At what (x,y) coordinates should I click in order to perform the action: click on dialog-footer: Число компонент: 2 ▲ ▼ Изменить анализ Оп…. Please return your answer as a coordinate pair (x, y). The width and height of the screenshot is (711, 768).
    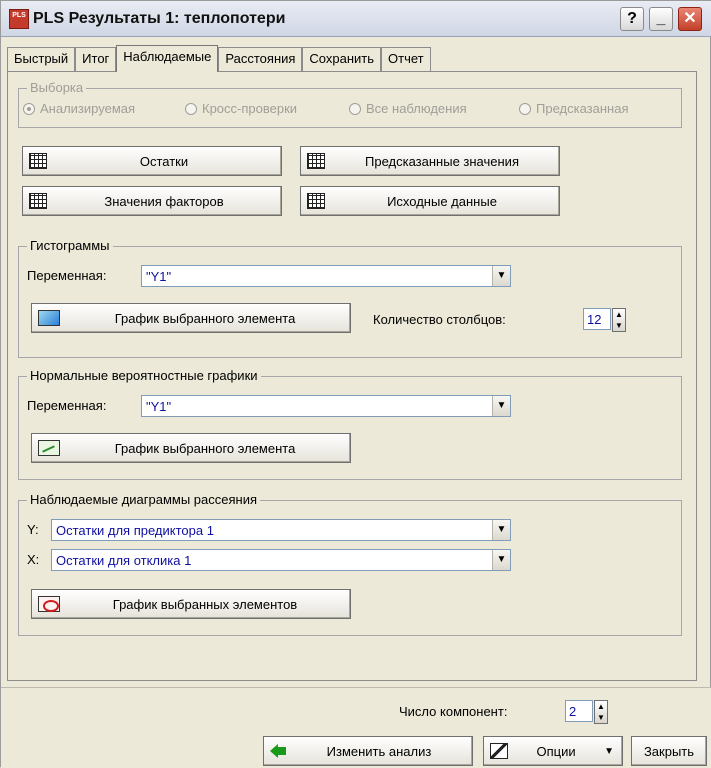
    Looking at the image, I should click on (356, 727).